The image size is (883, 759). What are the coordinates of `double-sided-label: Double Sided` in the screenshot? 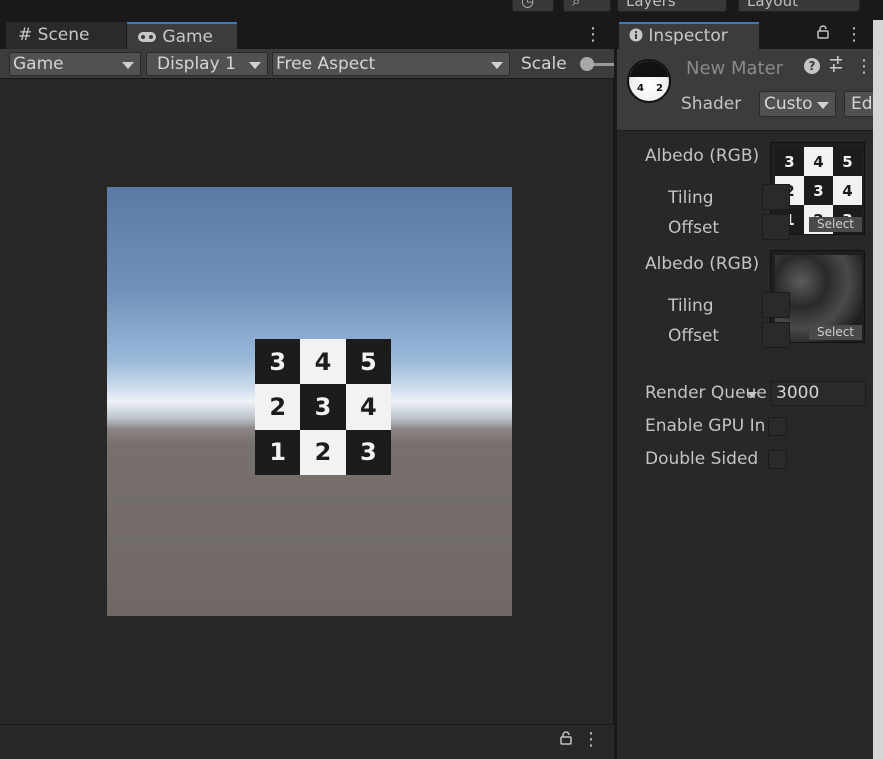 It's located at (702, 459).